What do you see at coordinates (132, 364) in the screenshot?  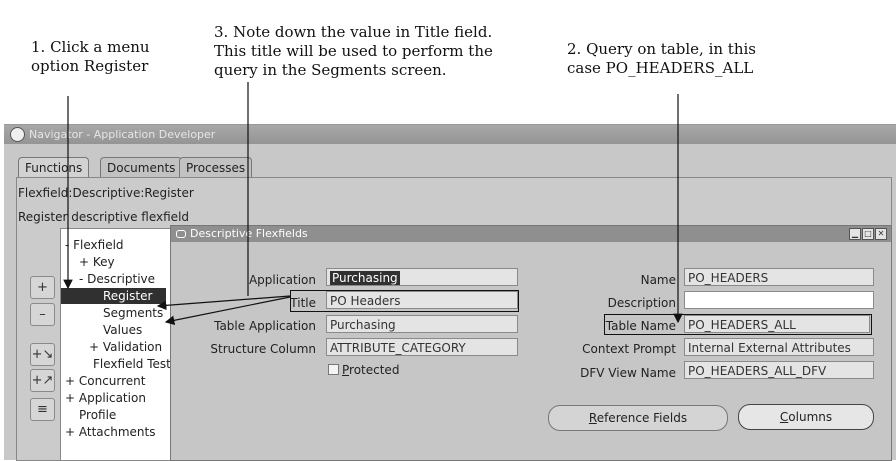 I see `tree-node-flexfield-test: Flexfield Test` at bounding box center [132, 364].